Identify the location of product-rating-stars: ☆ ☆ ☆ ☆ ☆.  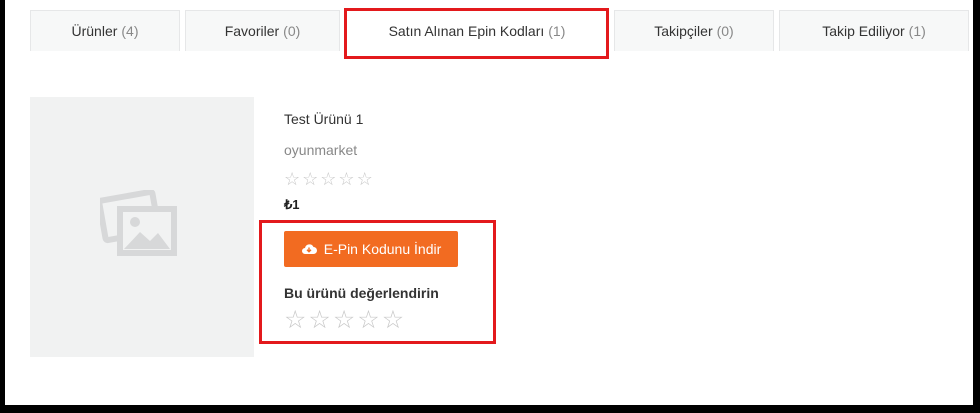
(328, 179).